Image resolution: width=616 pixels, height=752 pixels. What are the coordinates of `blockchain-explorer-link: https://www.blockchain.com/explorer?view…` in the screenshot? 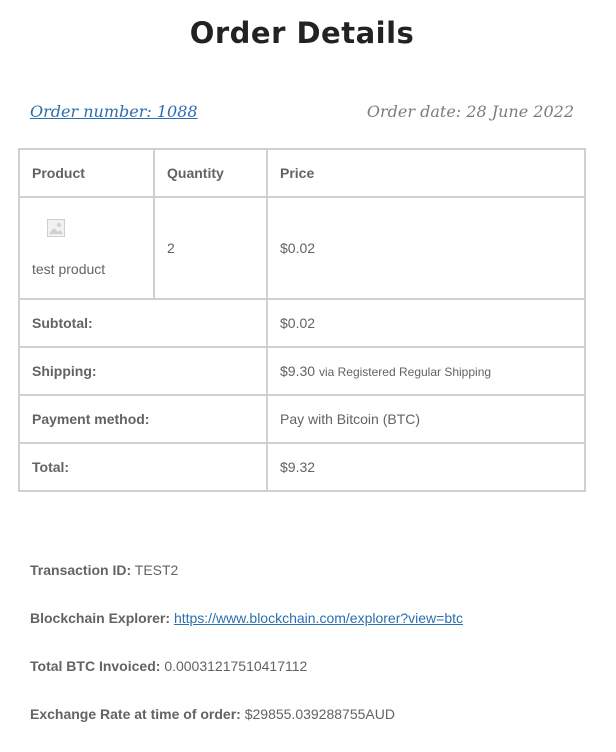 It's located at (318, 618).